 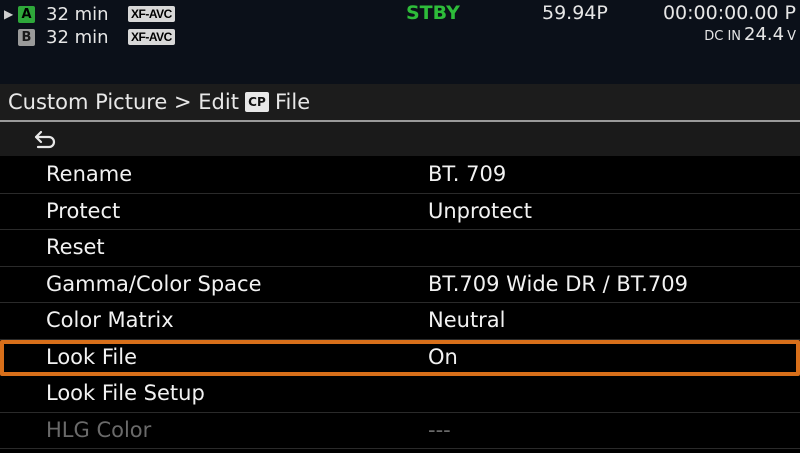 I want to click on menu-item-label: HLG Color, so click(x=99, y=429).